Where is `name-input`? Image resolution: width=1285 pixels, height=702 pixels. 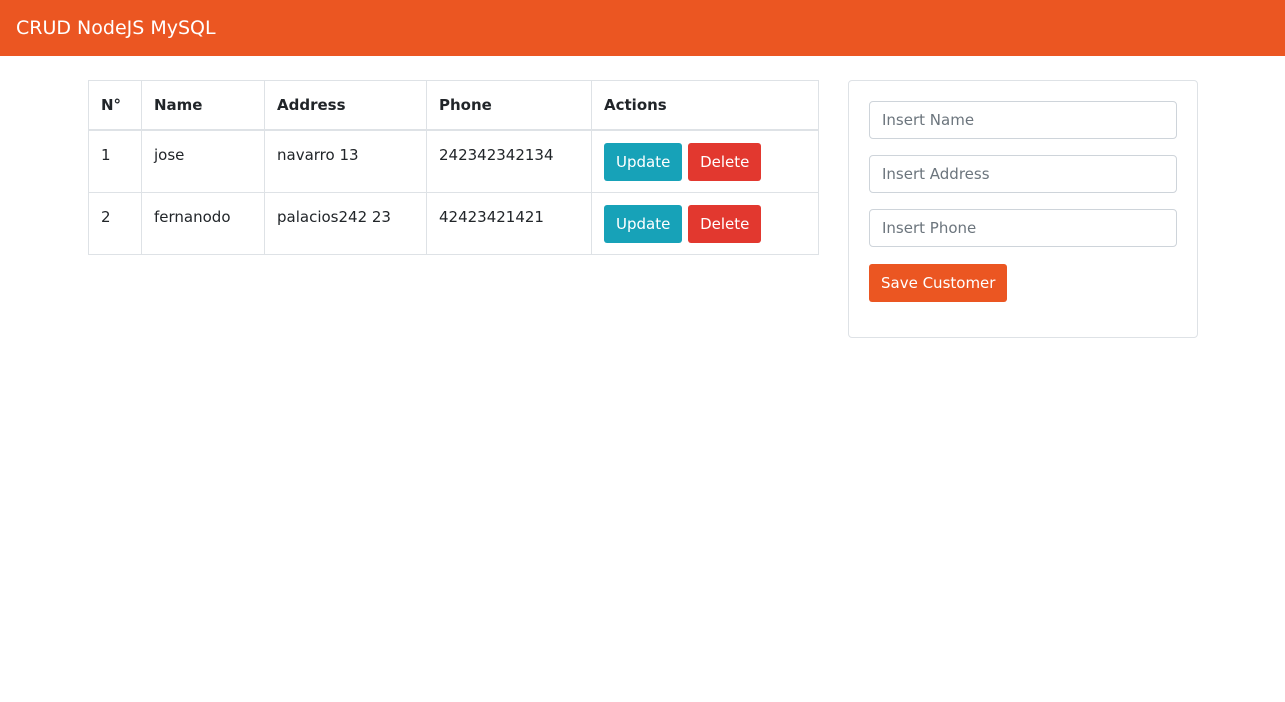 name-input is located at coordinates (1023, 120).